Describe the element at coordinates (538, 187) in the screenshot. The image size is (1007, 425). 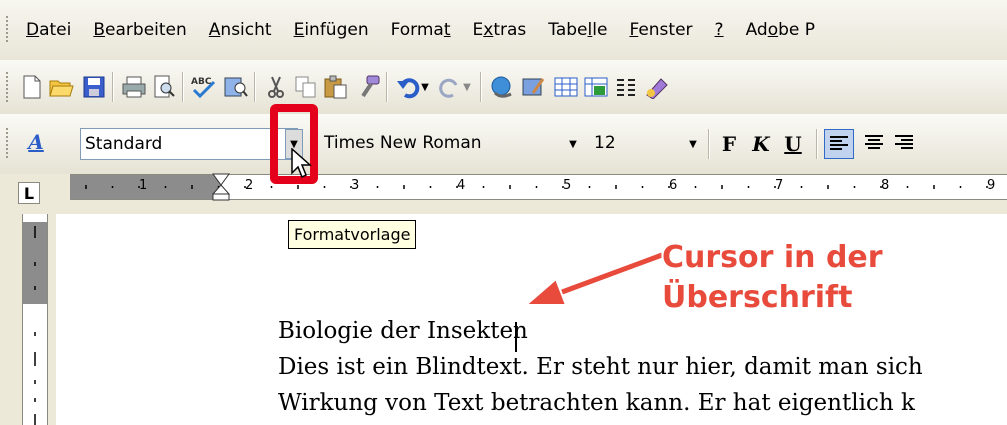
I see `horizontal-ruler: 1 2 3 4 5 6 7 8 9` at that location.